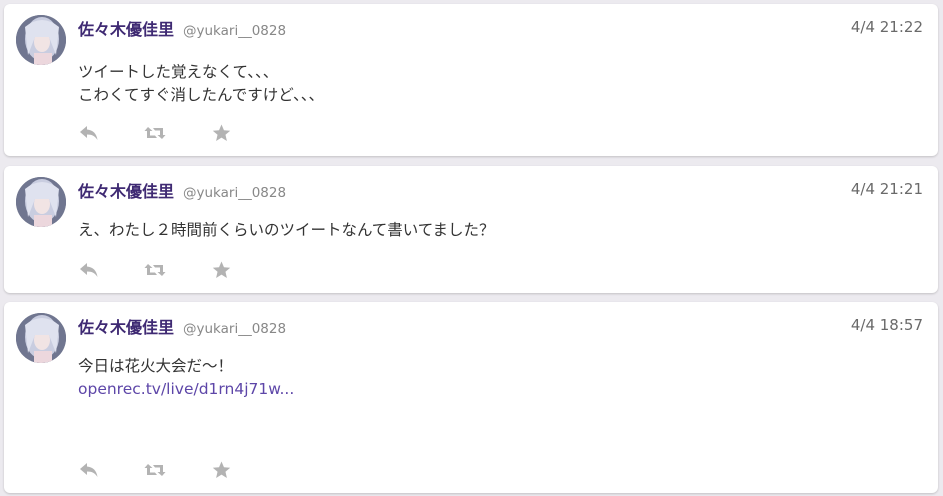 Image resolution: width=943 pixels, height=496 pixels. What do you see at coordinates (887, 27) in the screenshot?
I see `tweet-timestamp: 4/4 21:22` at bounding box center [887, 27].